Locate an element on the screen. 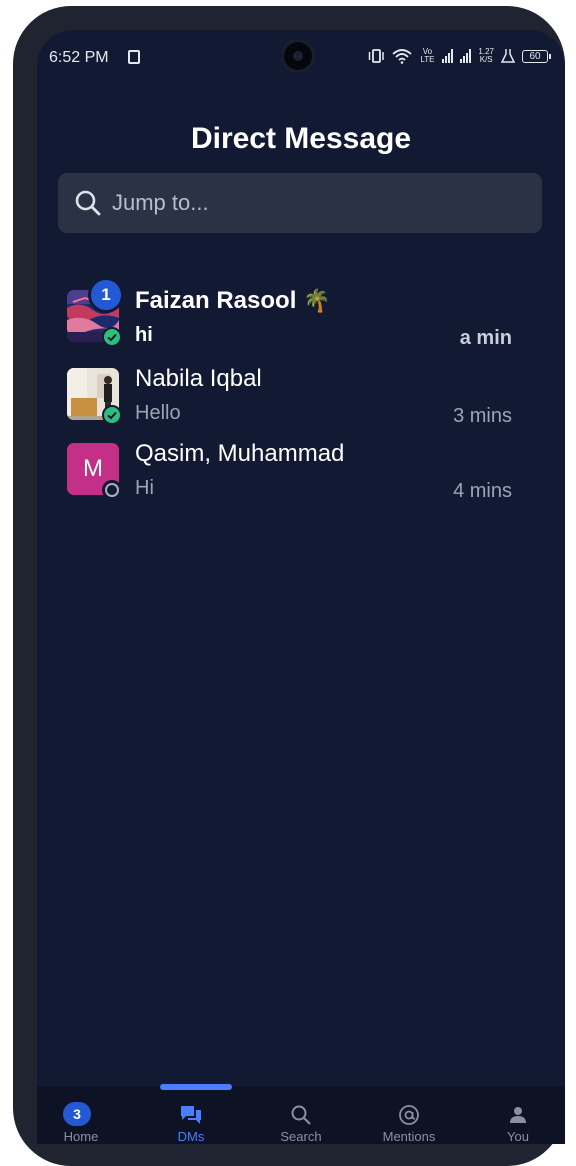 This screenshot has width=576, height=1166. person-icon is located at coordinates (518, 1115).